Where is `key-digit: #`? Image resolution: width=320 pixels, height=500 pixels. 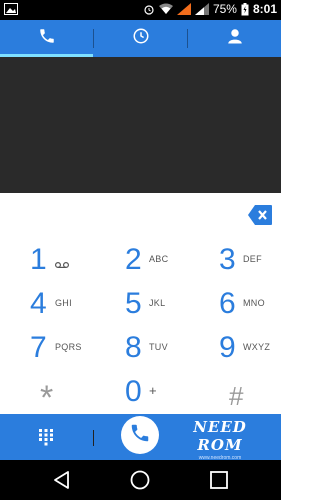 key-digit: # is located at coordinates (236, 396).